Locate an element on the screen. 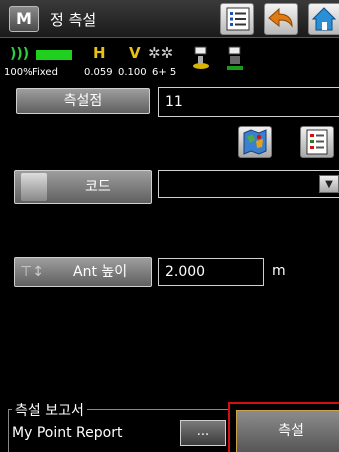 This screenshot has width=339, height=452. antenna-height-button: ⊤↕ Ant 높이 is located at coordinates (83, 272).